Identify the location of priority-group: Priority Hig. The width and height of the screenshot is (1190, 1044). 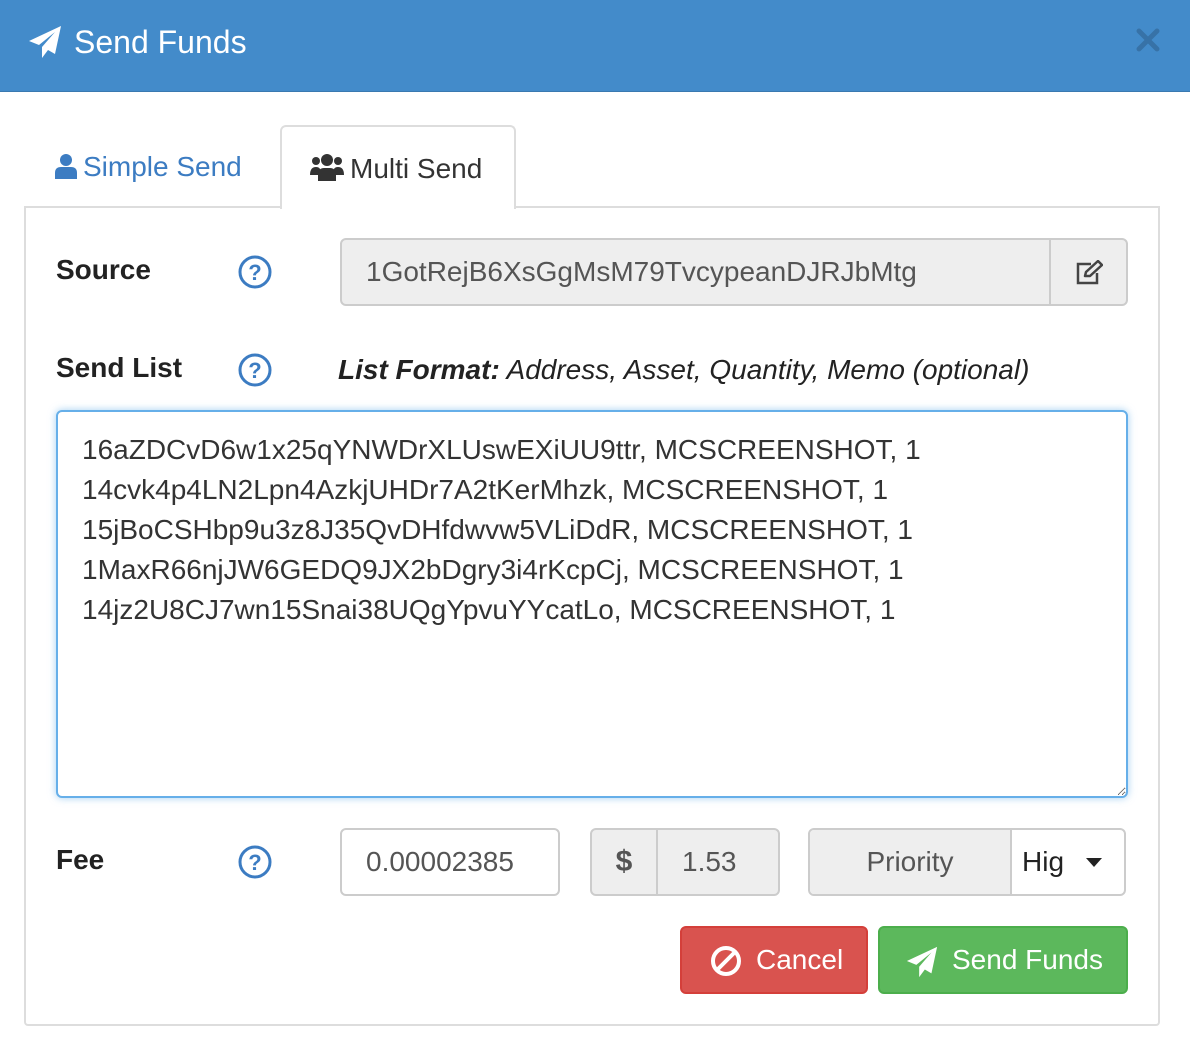
(967, 862).